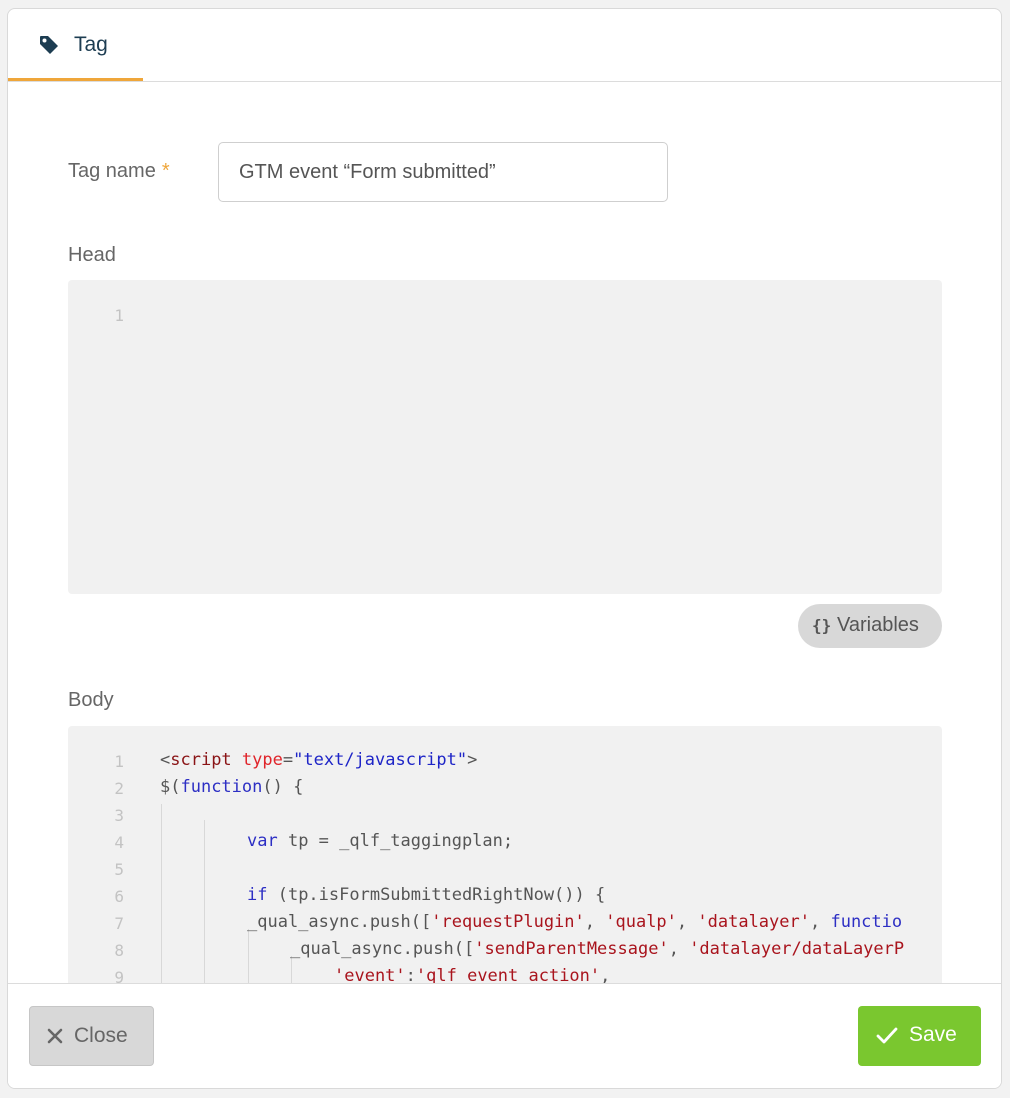 The height and width of the screenshot is (1098, 1010). I want to click on variables-label: Variables, so click(878, 625).